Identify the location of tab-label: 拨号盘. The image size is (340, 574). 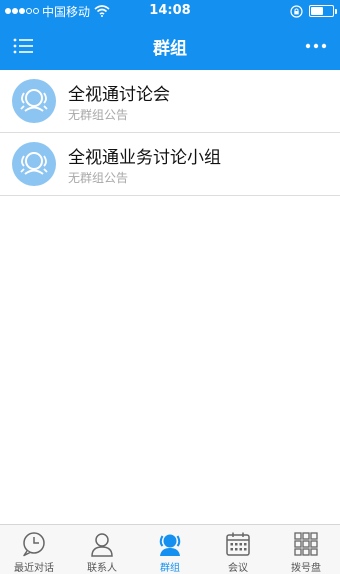
(306, 568).